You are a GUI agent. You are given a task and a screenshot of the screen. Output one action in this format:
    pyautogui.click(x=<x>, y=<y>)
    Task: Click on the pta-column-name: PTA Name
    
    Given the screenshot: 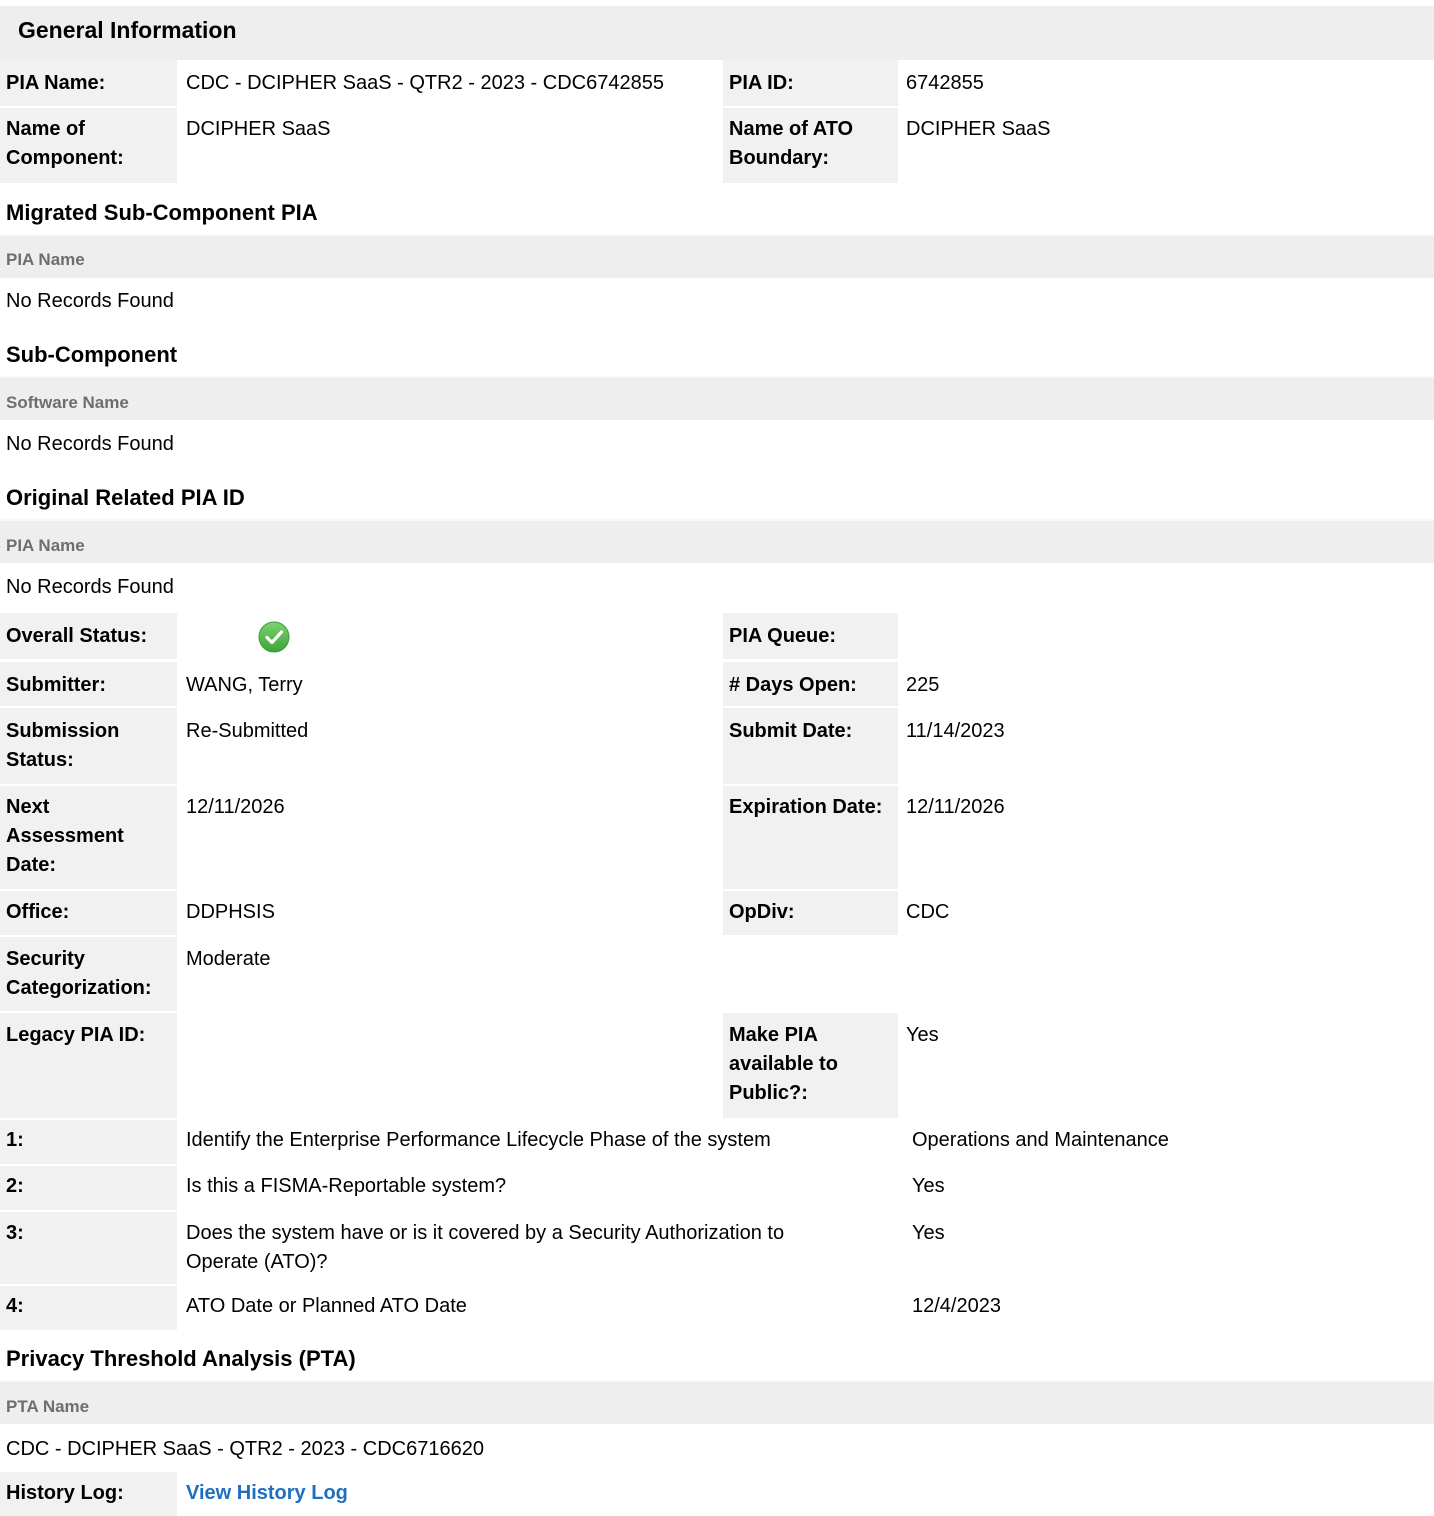 What is the action you would take?
    pyautogui.click(x=48, y=1406)
    